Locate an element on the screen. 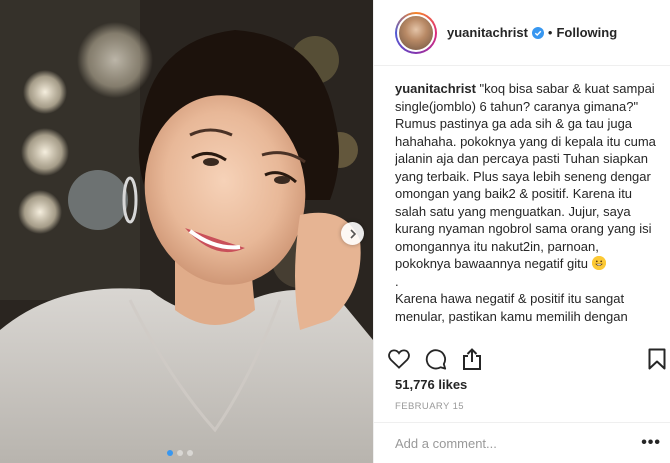  carousel-dot-active is located at coordinates (170, 453).